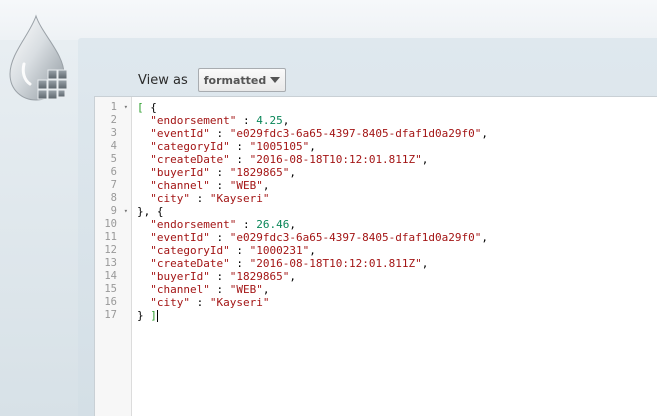 The image size is (657, 416). Describe the element at coordinates (157, 316) in the screenshot. I see `text-cursor` at that location.